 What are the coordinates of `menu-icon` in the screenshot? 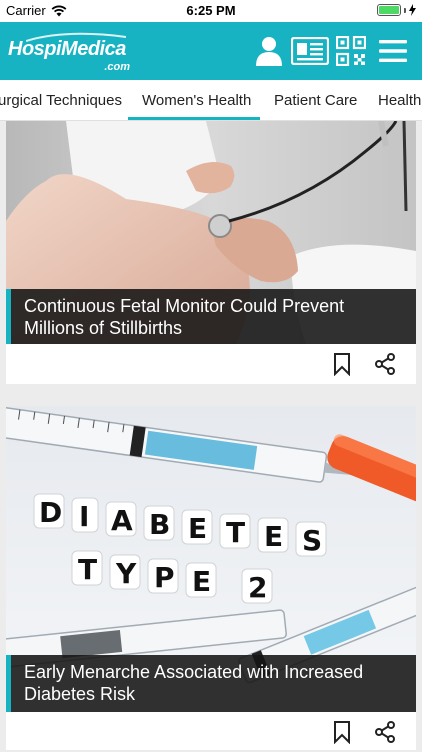 It's located at (393, 51).